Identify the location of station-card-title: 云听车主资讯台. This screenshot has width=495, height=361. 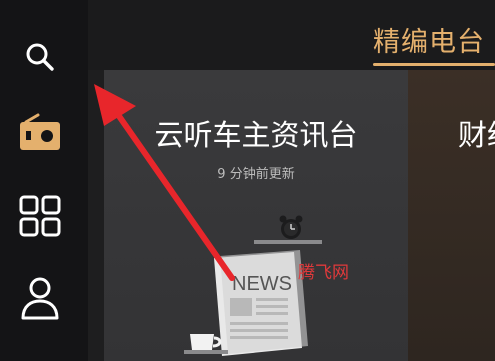
(256, 135).